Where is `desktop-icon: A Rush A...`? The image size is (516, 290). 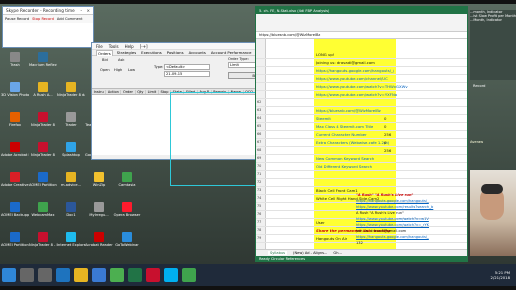
desktop-icon: A Rush A... is located at coordinates (43, 93).